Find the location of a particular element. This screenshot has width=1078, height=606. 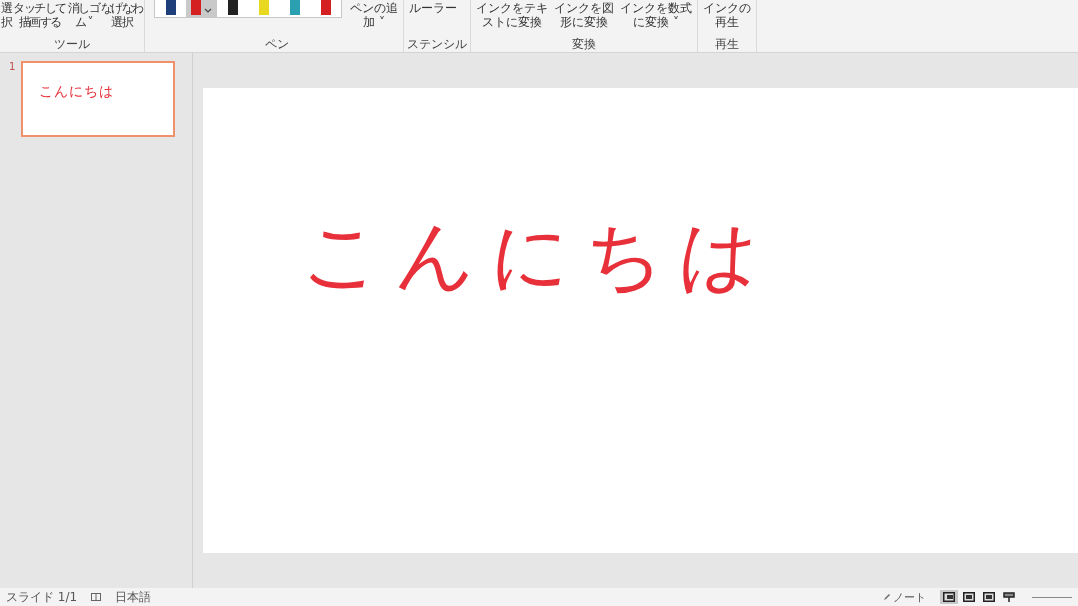

language-label: 日本語 is located at coordinates (133, 597).